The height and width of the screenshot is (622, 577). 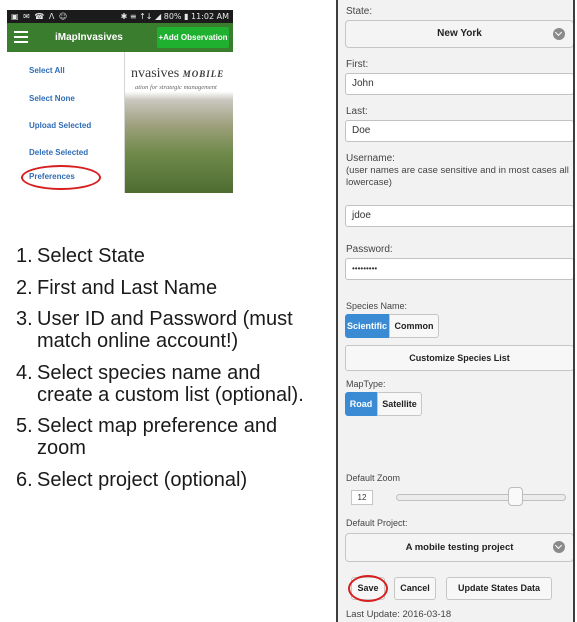 I want to click on app-bar: iMapInvasives +Add Observation, so click(x=120, y=37).